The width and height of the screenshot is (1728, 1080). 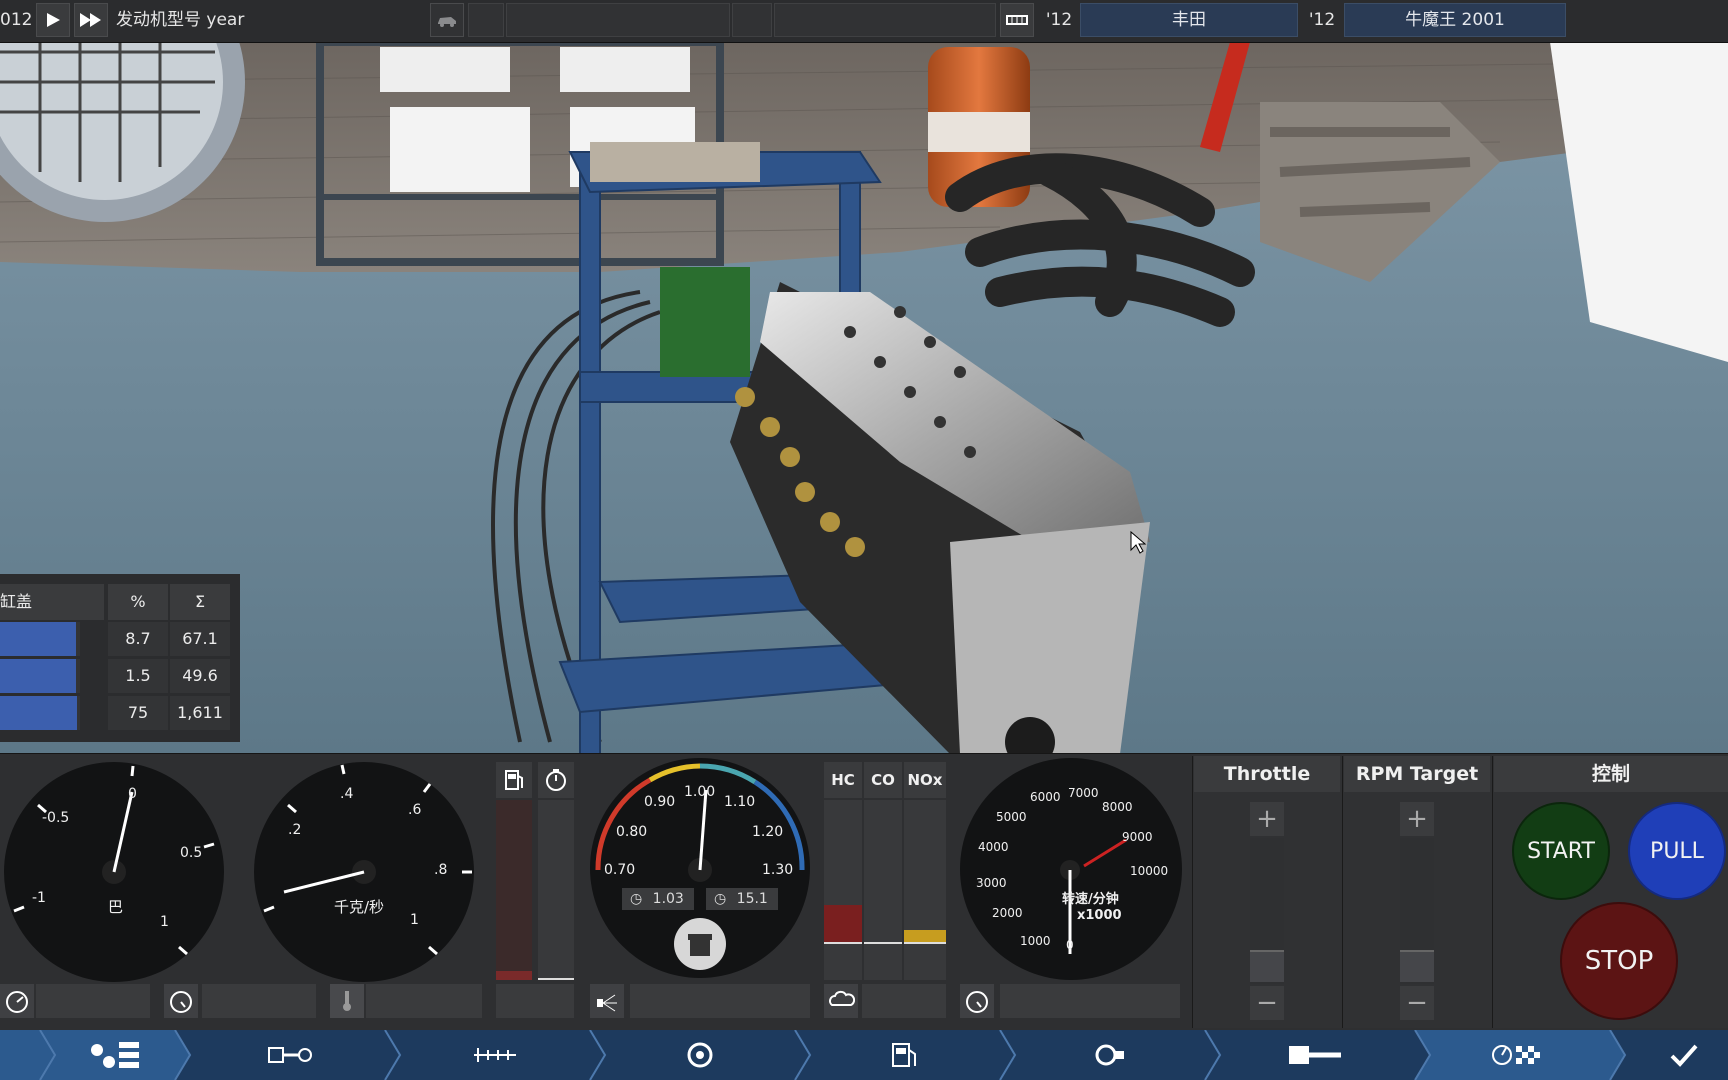 What do you see at coordinates (904, 1001) in the screenshot?
I see `emissions-footer-field` at bounding box center [904, 1001].